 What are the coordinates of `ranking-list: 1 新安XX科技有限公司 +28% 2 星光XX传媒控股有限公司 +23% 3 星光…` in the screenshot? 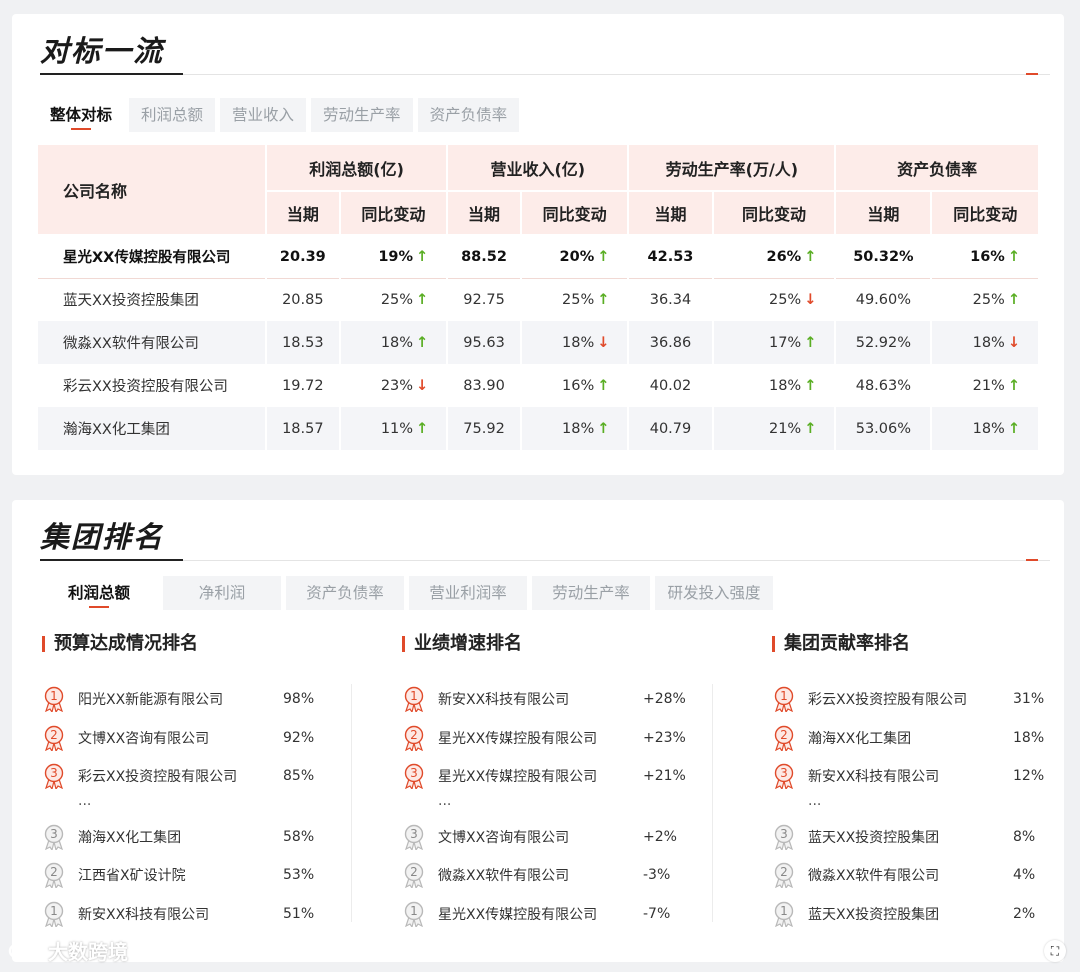 It's located at (562, 806).